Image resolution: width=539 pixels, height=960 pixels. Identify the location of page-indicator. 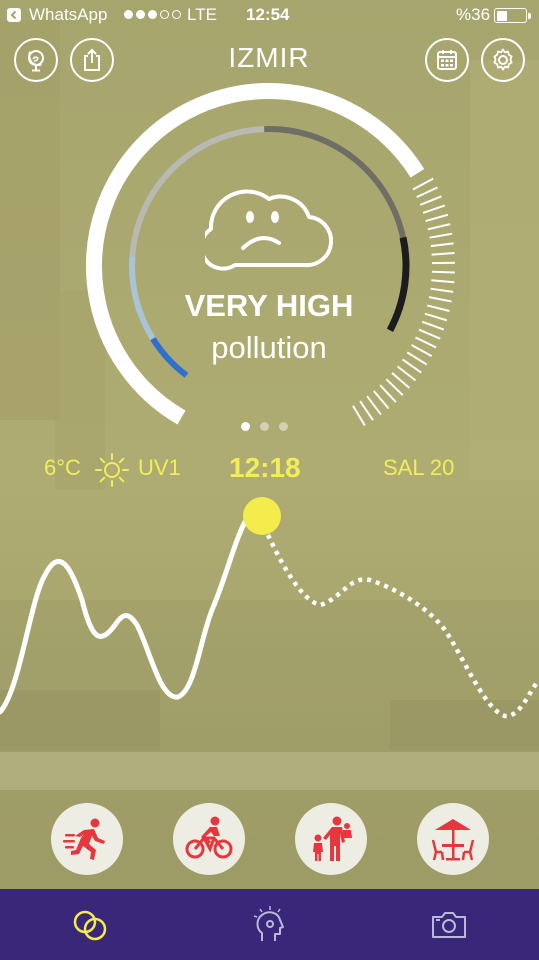
(264, 426).